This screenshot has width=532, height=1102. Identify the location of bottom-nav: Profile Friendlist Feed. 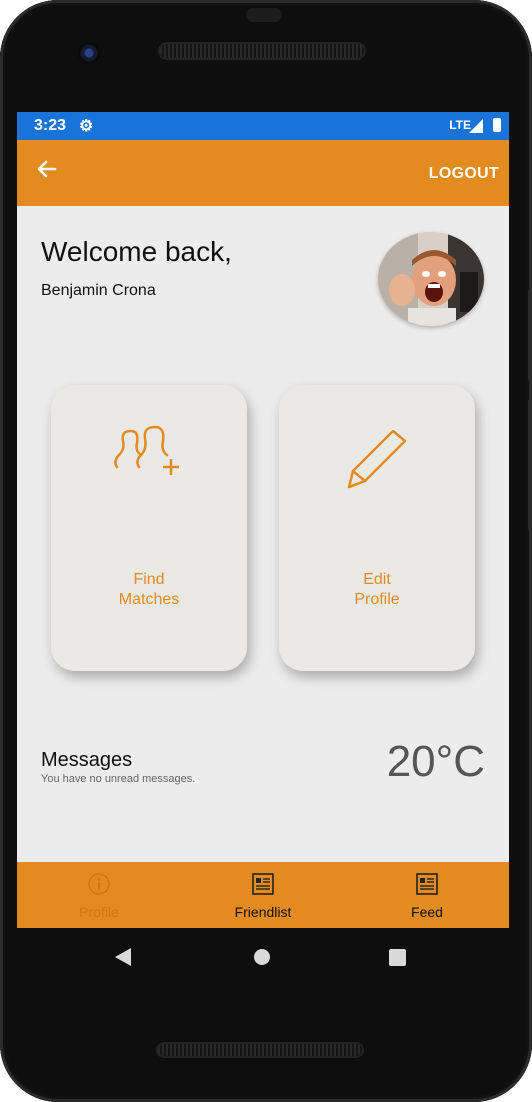
(263, 895).